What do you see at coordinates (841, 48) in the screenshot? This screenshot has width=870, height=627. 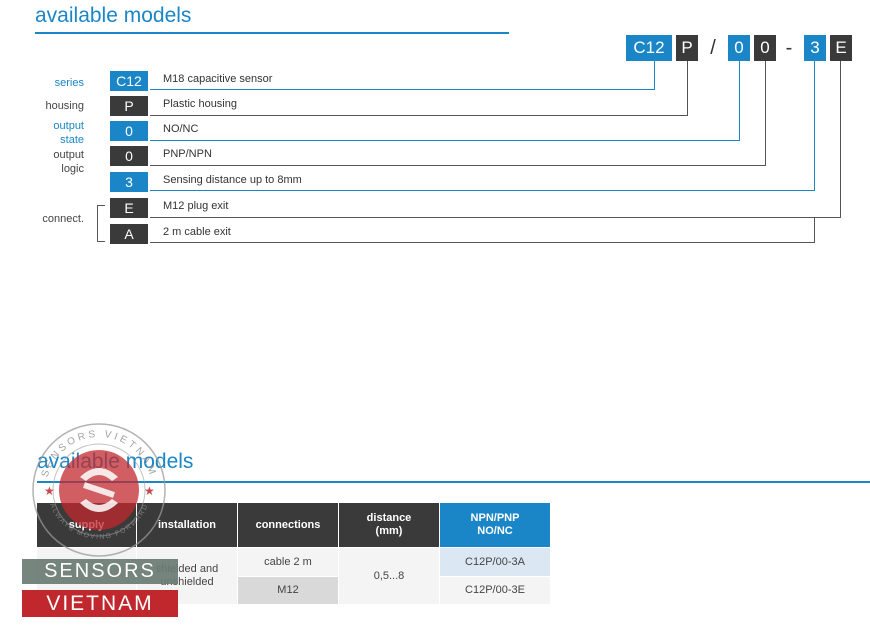 I see `code-connection: E` at bounding box center [841, 48].